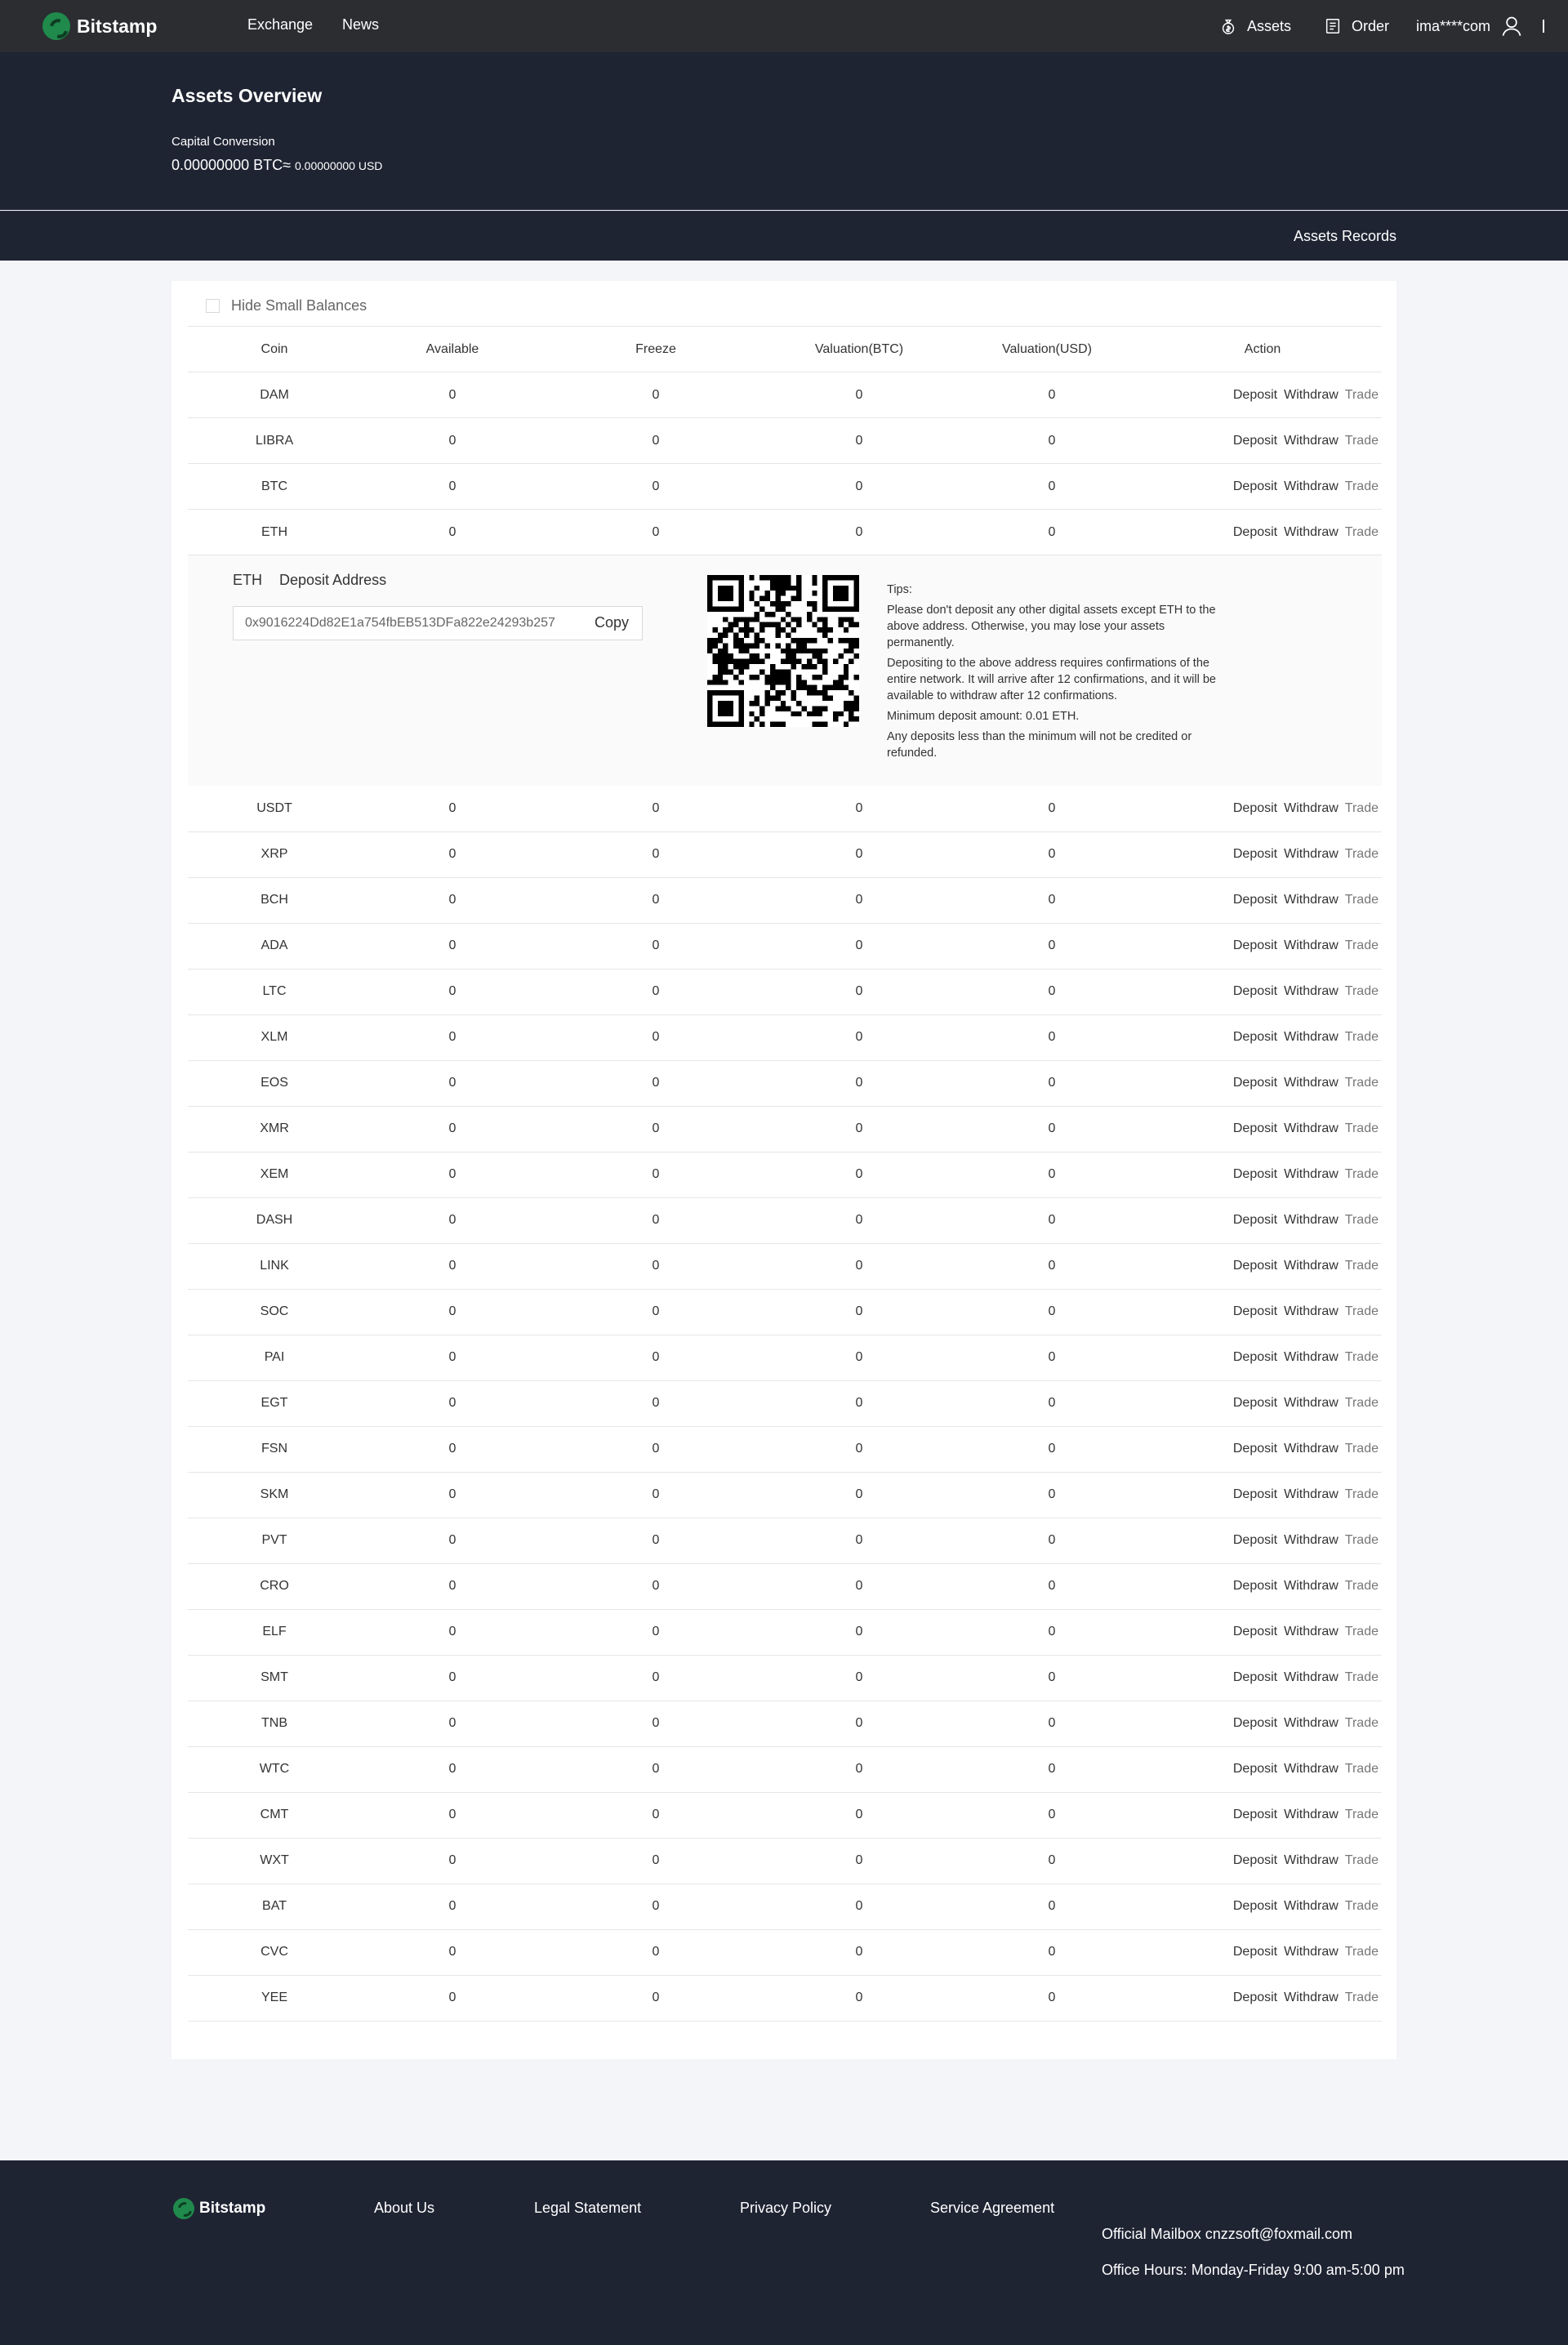  I want to click on footer-logo: Bitstamp, so click(219, 2208).